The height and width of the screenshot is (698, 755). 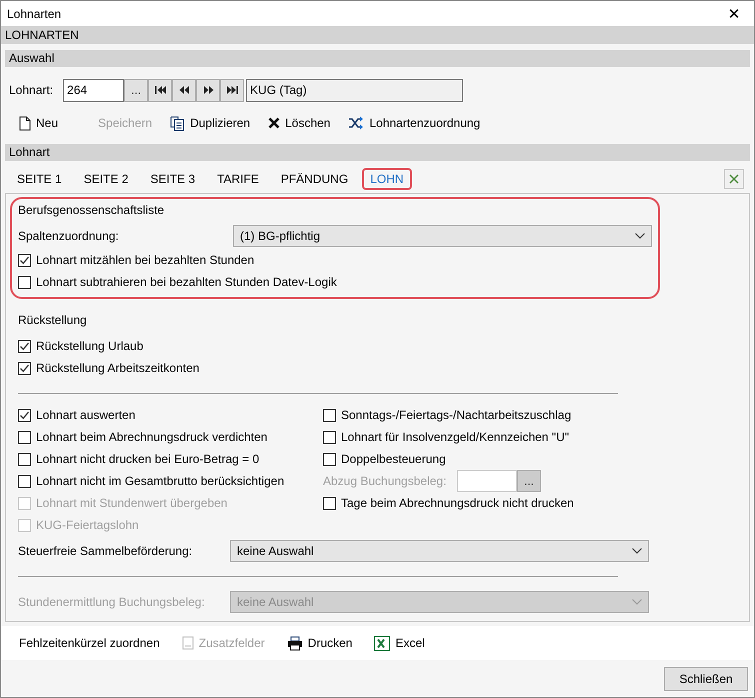 I want to click on checkbox-label: Lohnart beim Abrechnungsdruck verdichten, so click(x=152, y=437).